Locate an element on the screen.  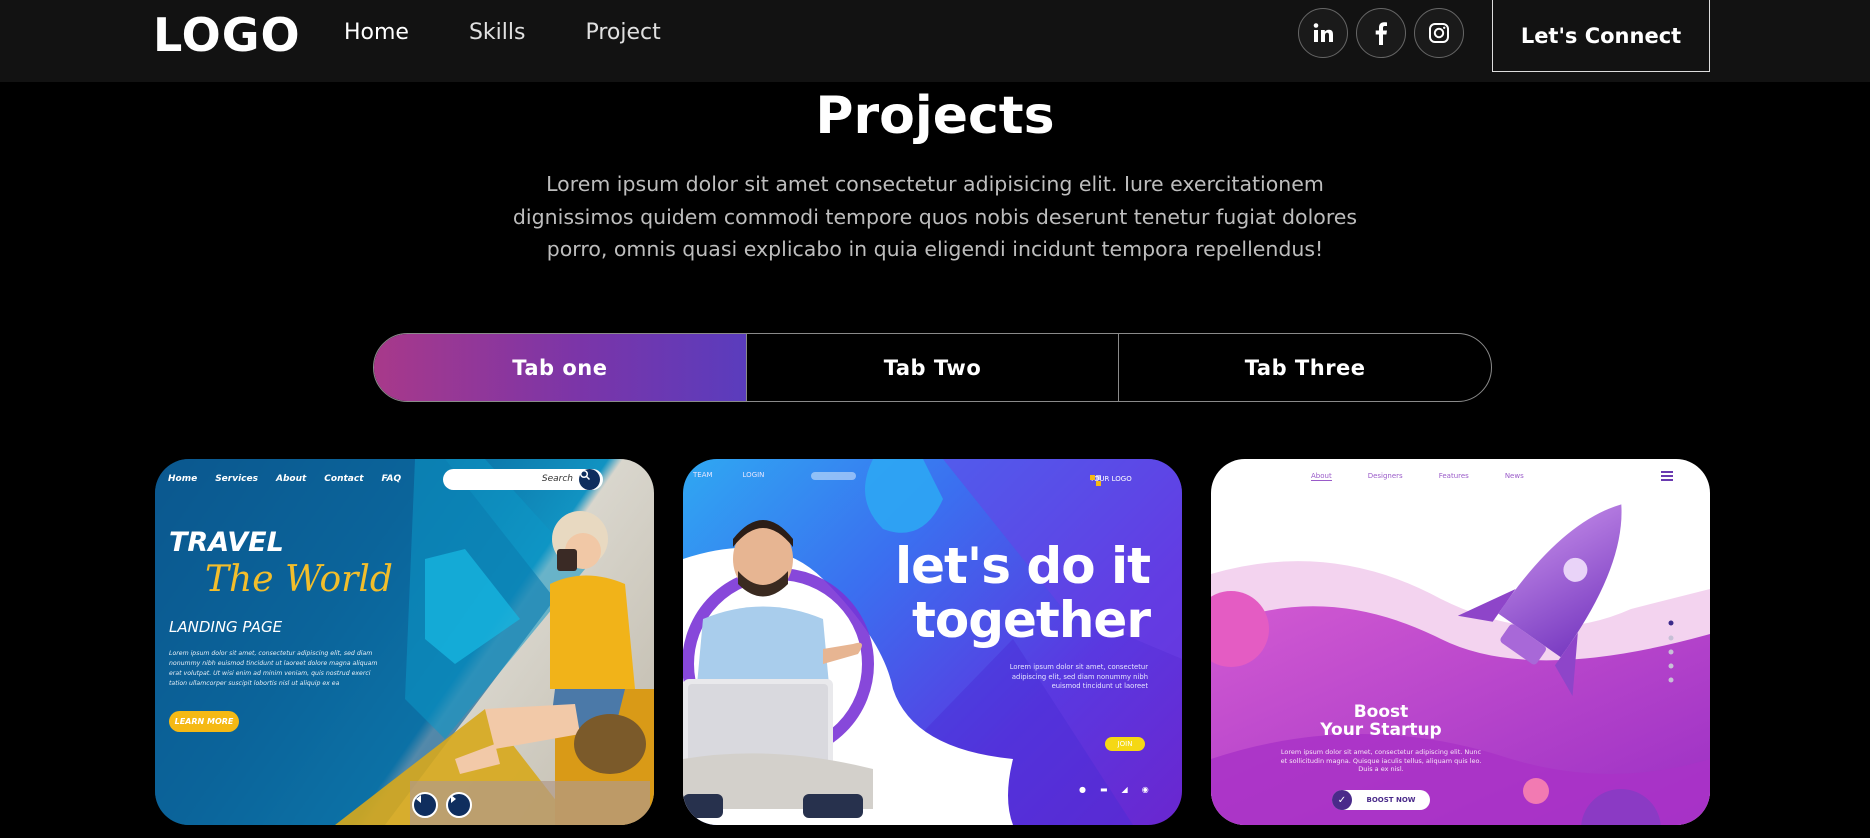
travel-illustration is located at coordinates (404, 642).